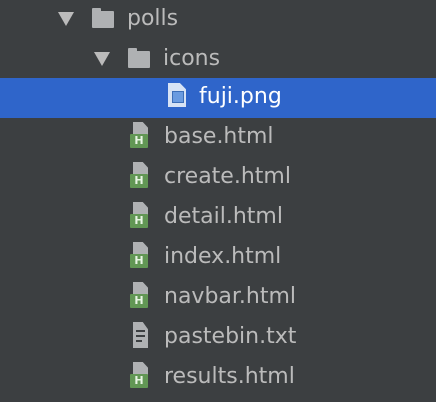 The width and height of the screenshot is (436, 402). Describe the element at coordinates (192, 58) in the screenshot. I see `folder-label: icons` at that location.